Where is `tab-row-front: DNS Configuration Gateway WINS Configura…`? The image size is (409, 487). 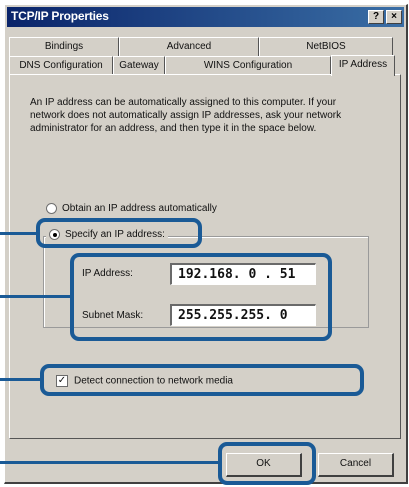 tab-row-front: DNS Configuration Gateway WINS Configura… is located at coordinates (205, 65).